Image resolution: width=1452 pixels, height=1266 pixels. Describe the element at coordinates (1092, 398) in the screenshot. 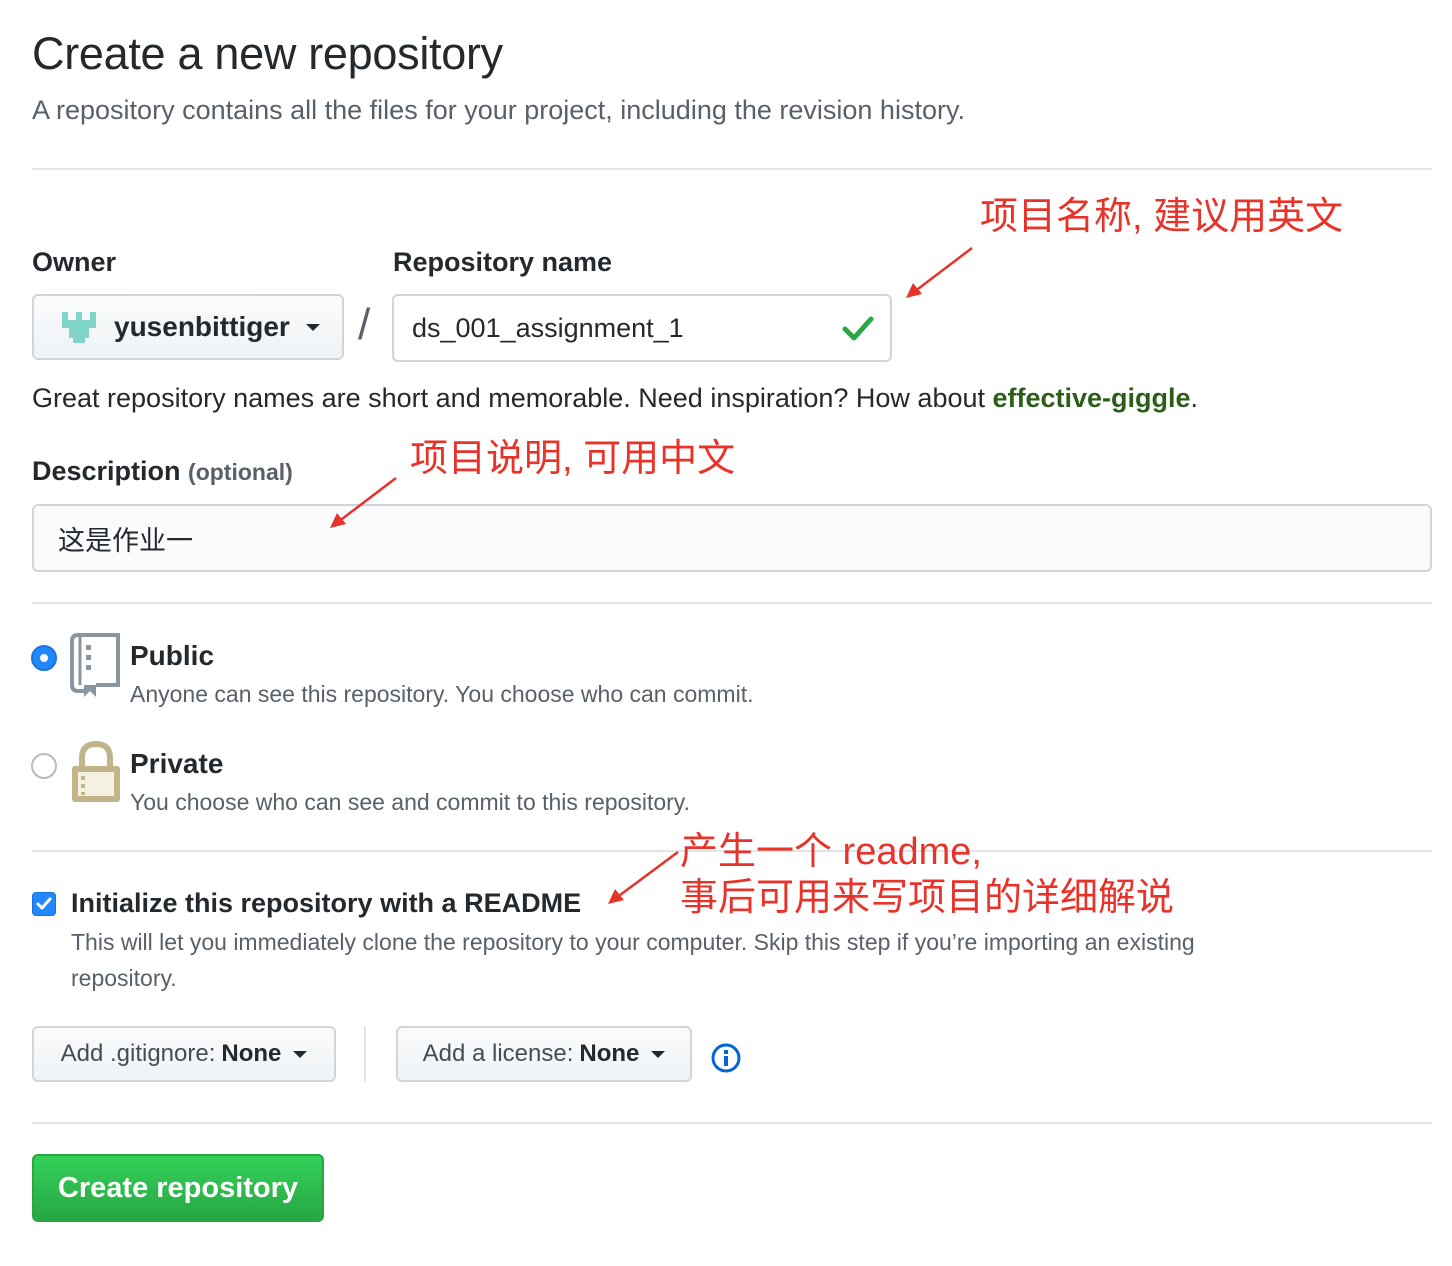

I see `suggested-name-link: effective-giggle` at that location.